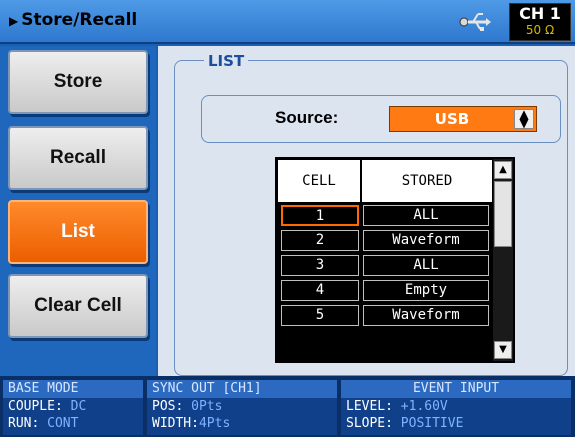 This screenshot has height=437, width=575. What do you see at coordinates (242, 389) in the screenshot?
I see `sync-out-header: SYNC OUT [CH1]` at bounding box center [242, 389].